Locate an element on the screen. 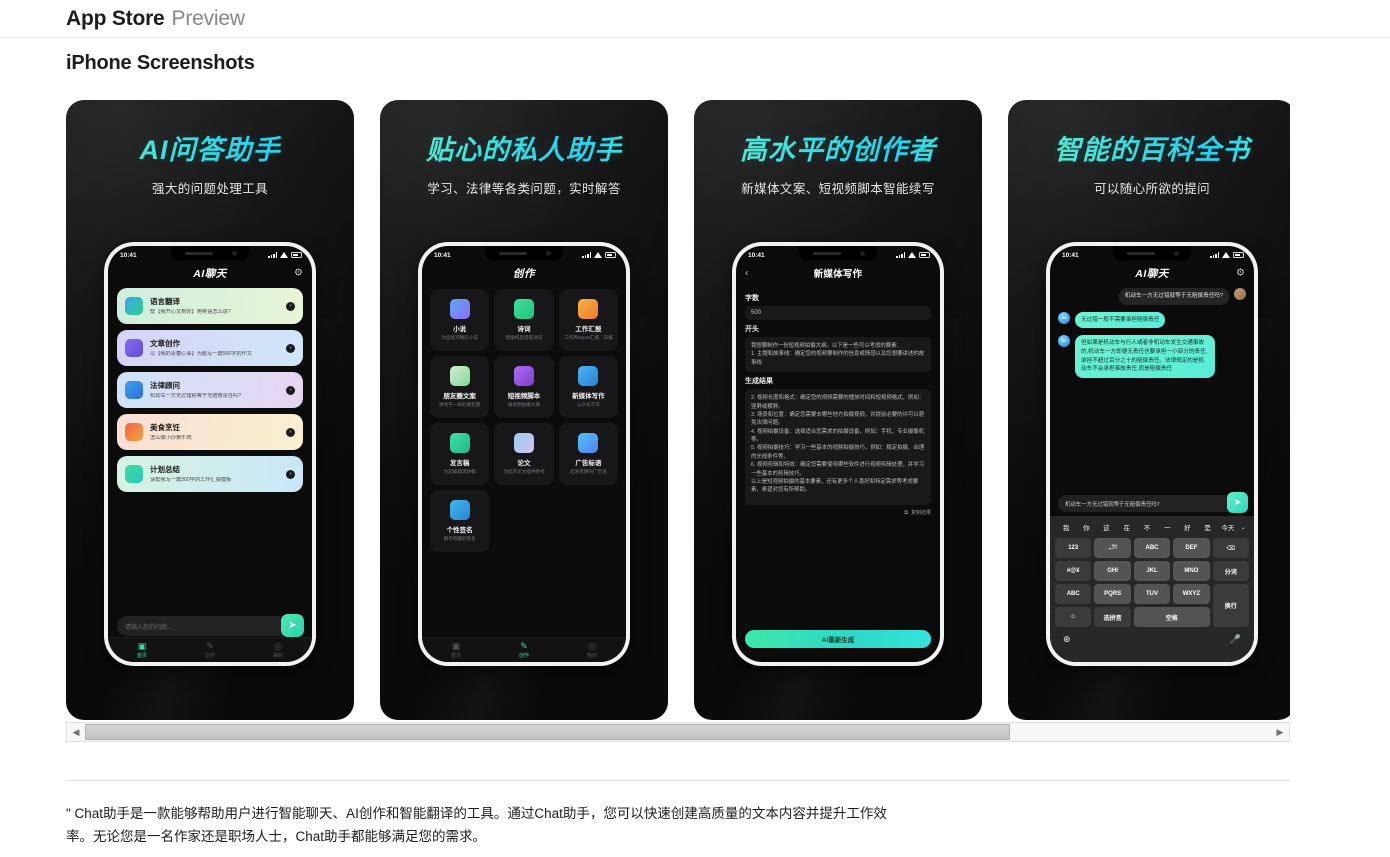 The height and width of the screenshot is (857, 1390). tab-bar-2: ▣ 首页 ✎ 创作 ◎ 我的 is located at coordinates (524, 649).